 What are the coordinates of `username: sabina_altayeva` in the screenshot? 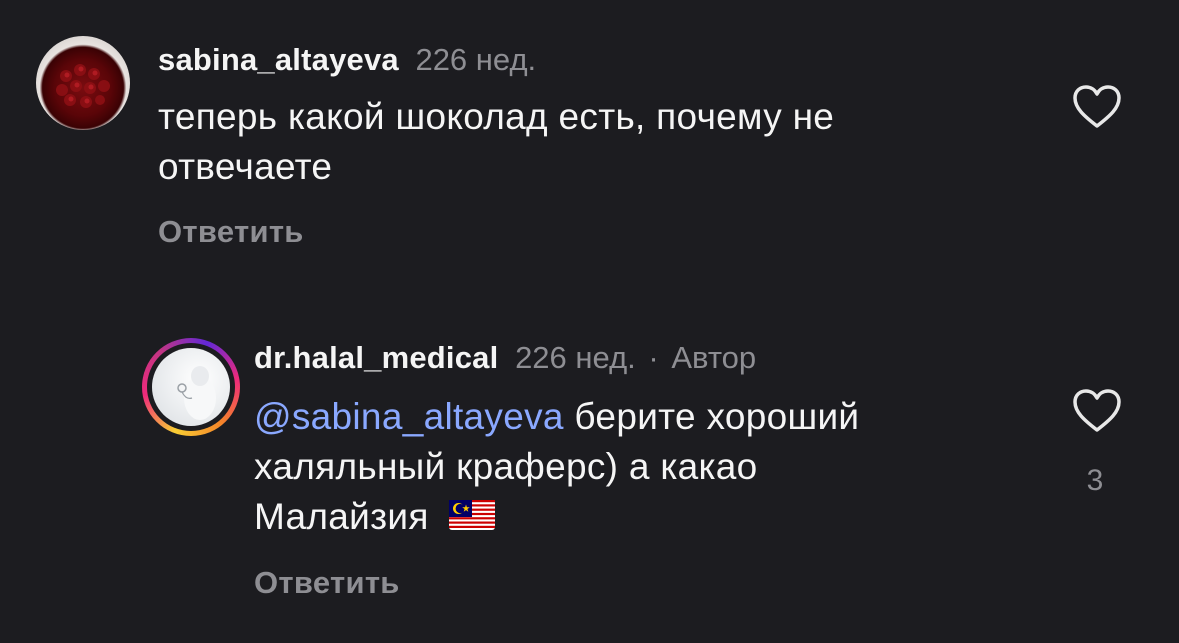 It's located at (278, 59).